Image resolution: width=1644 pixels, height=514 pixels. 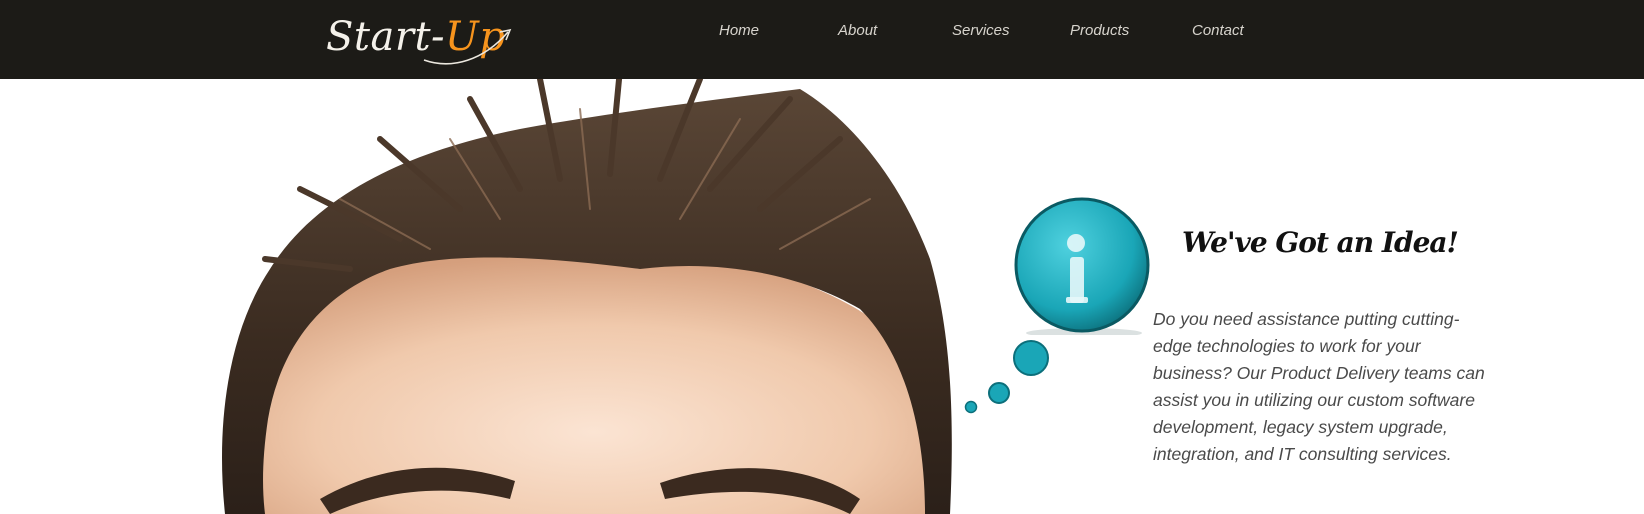 I want to click on hero-headline: We've Got an Idea!, so click(x=1320, y=242).